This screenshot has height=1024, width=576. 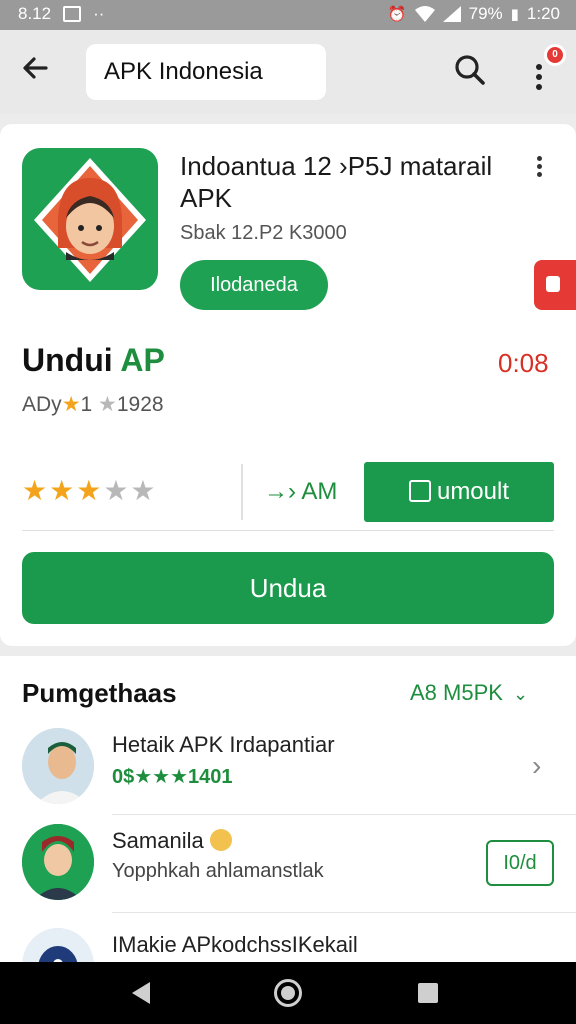 What do you see at coordinates (300, 492) in the screenshot?
I see `forward-link: →› AM` at bounding box center [300, 492].